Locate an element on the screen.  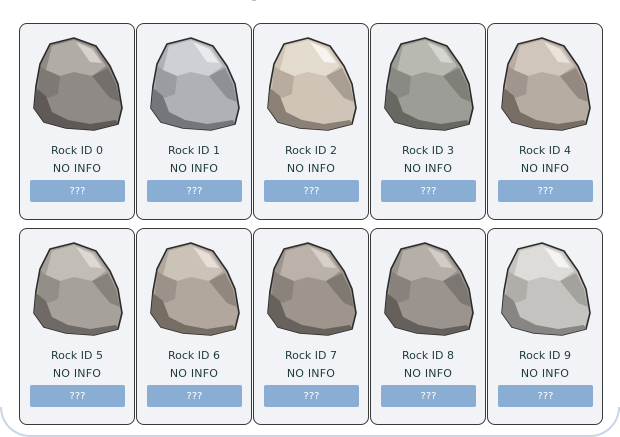
rock-card-9: Rock ID 9 NO INFO ??? is located at coordinates (545, 326).